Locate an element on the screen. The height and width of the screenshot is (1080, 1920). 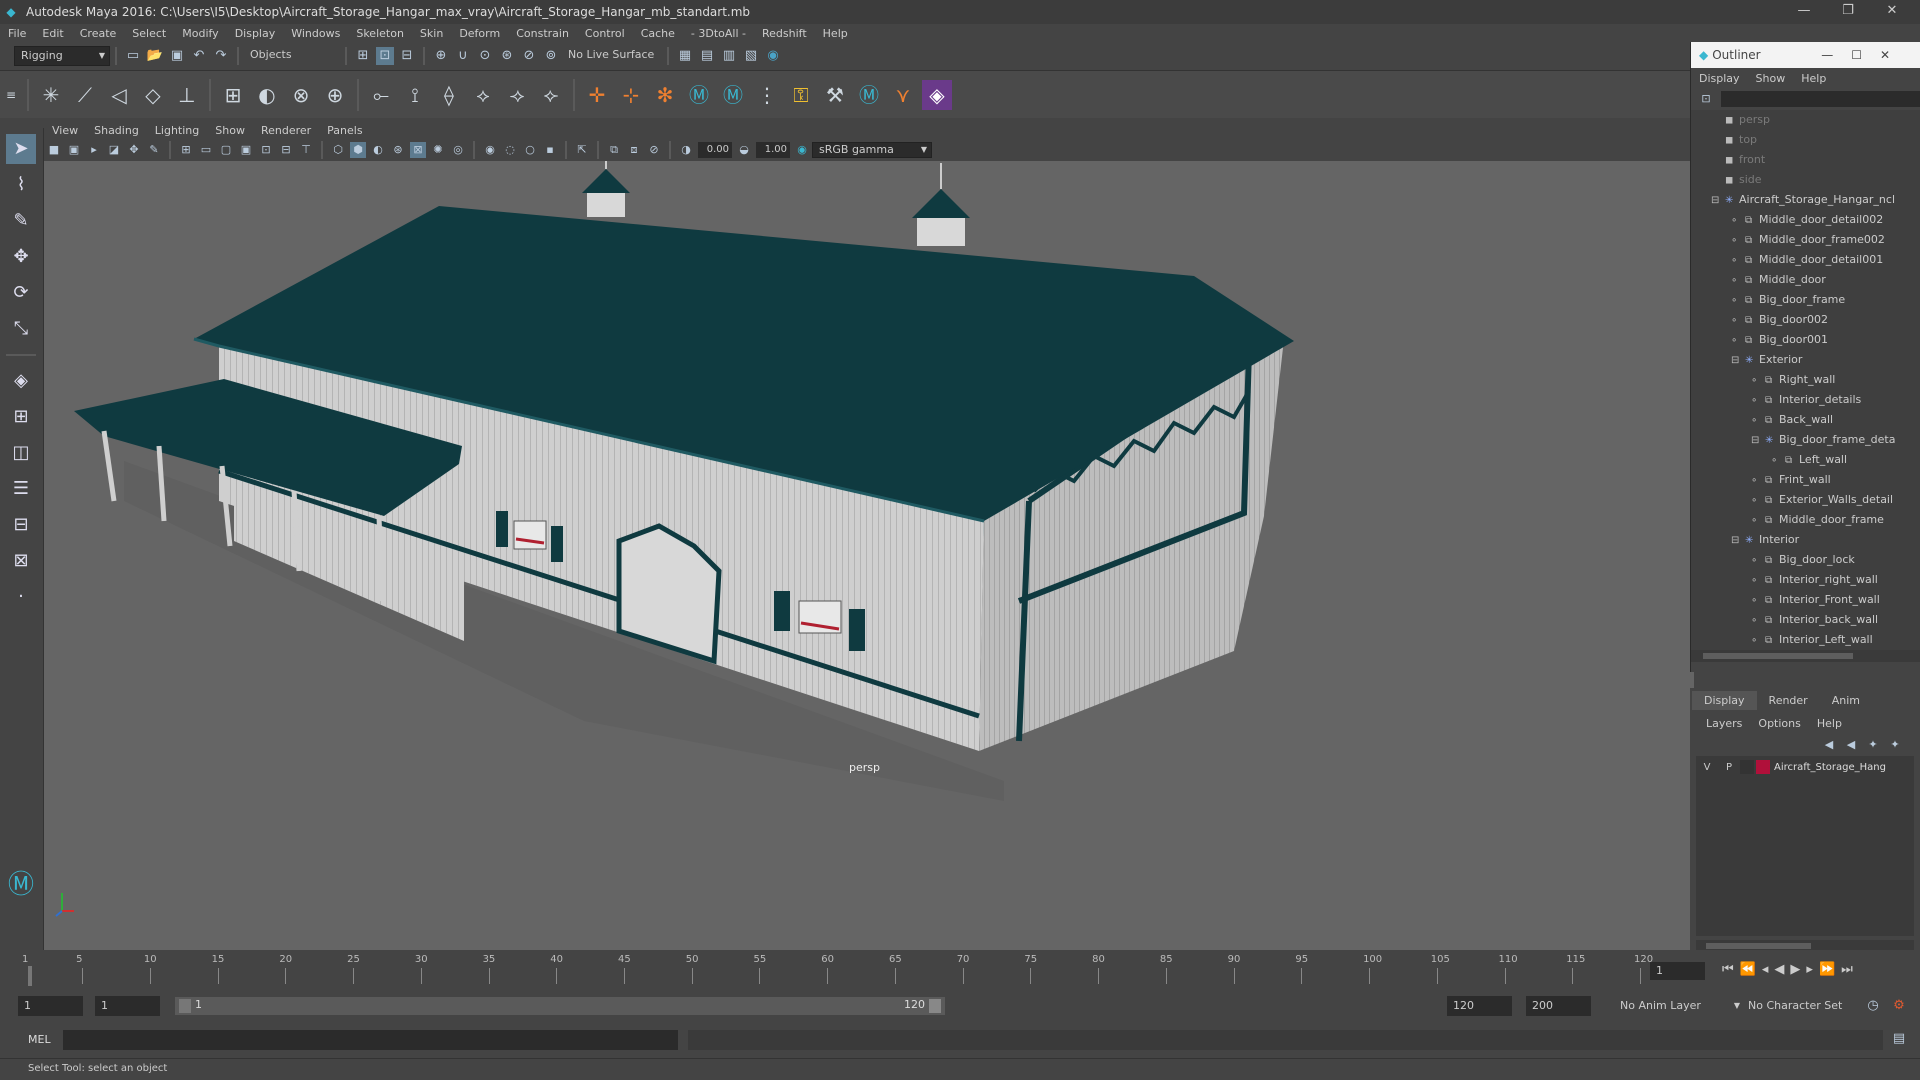
outliner-item: ∘ ⧉ Middle_door_frame is located at coordinates (1817, 520).